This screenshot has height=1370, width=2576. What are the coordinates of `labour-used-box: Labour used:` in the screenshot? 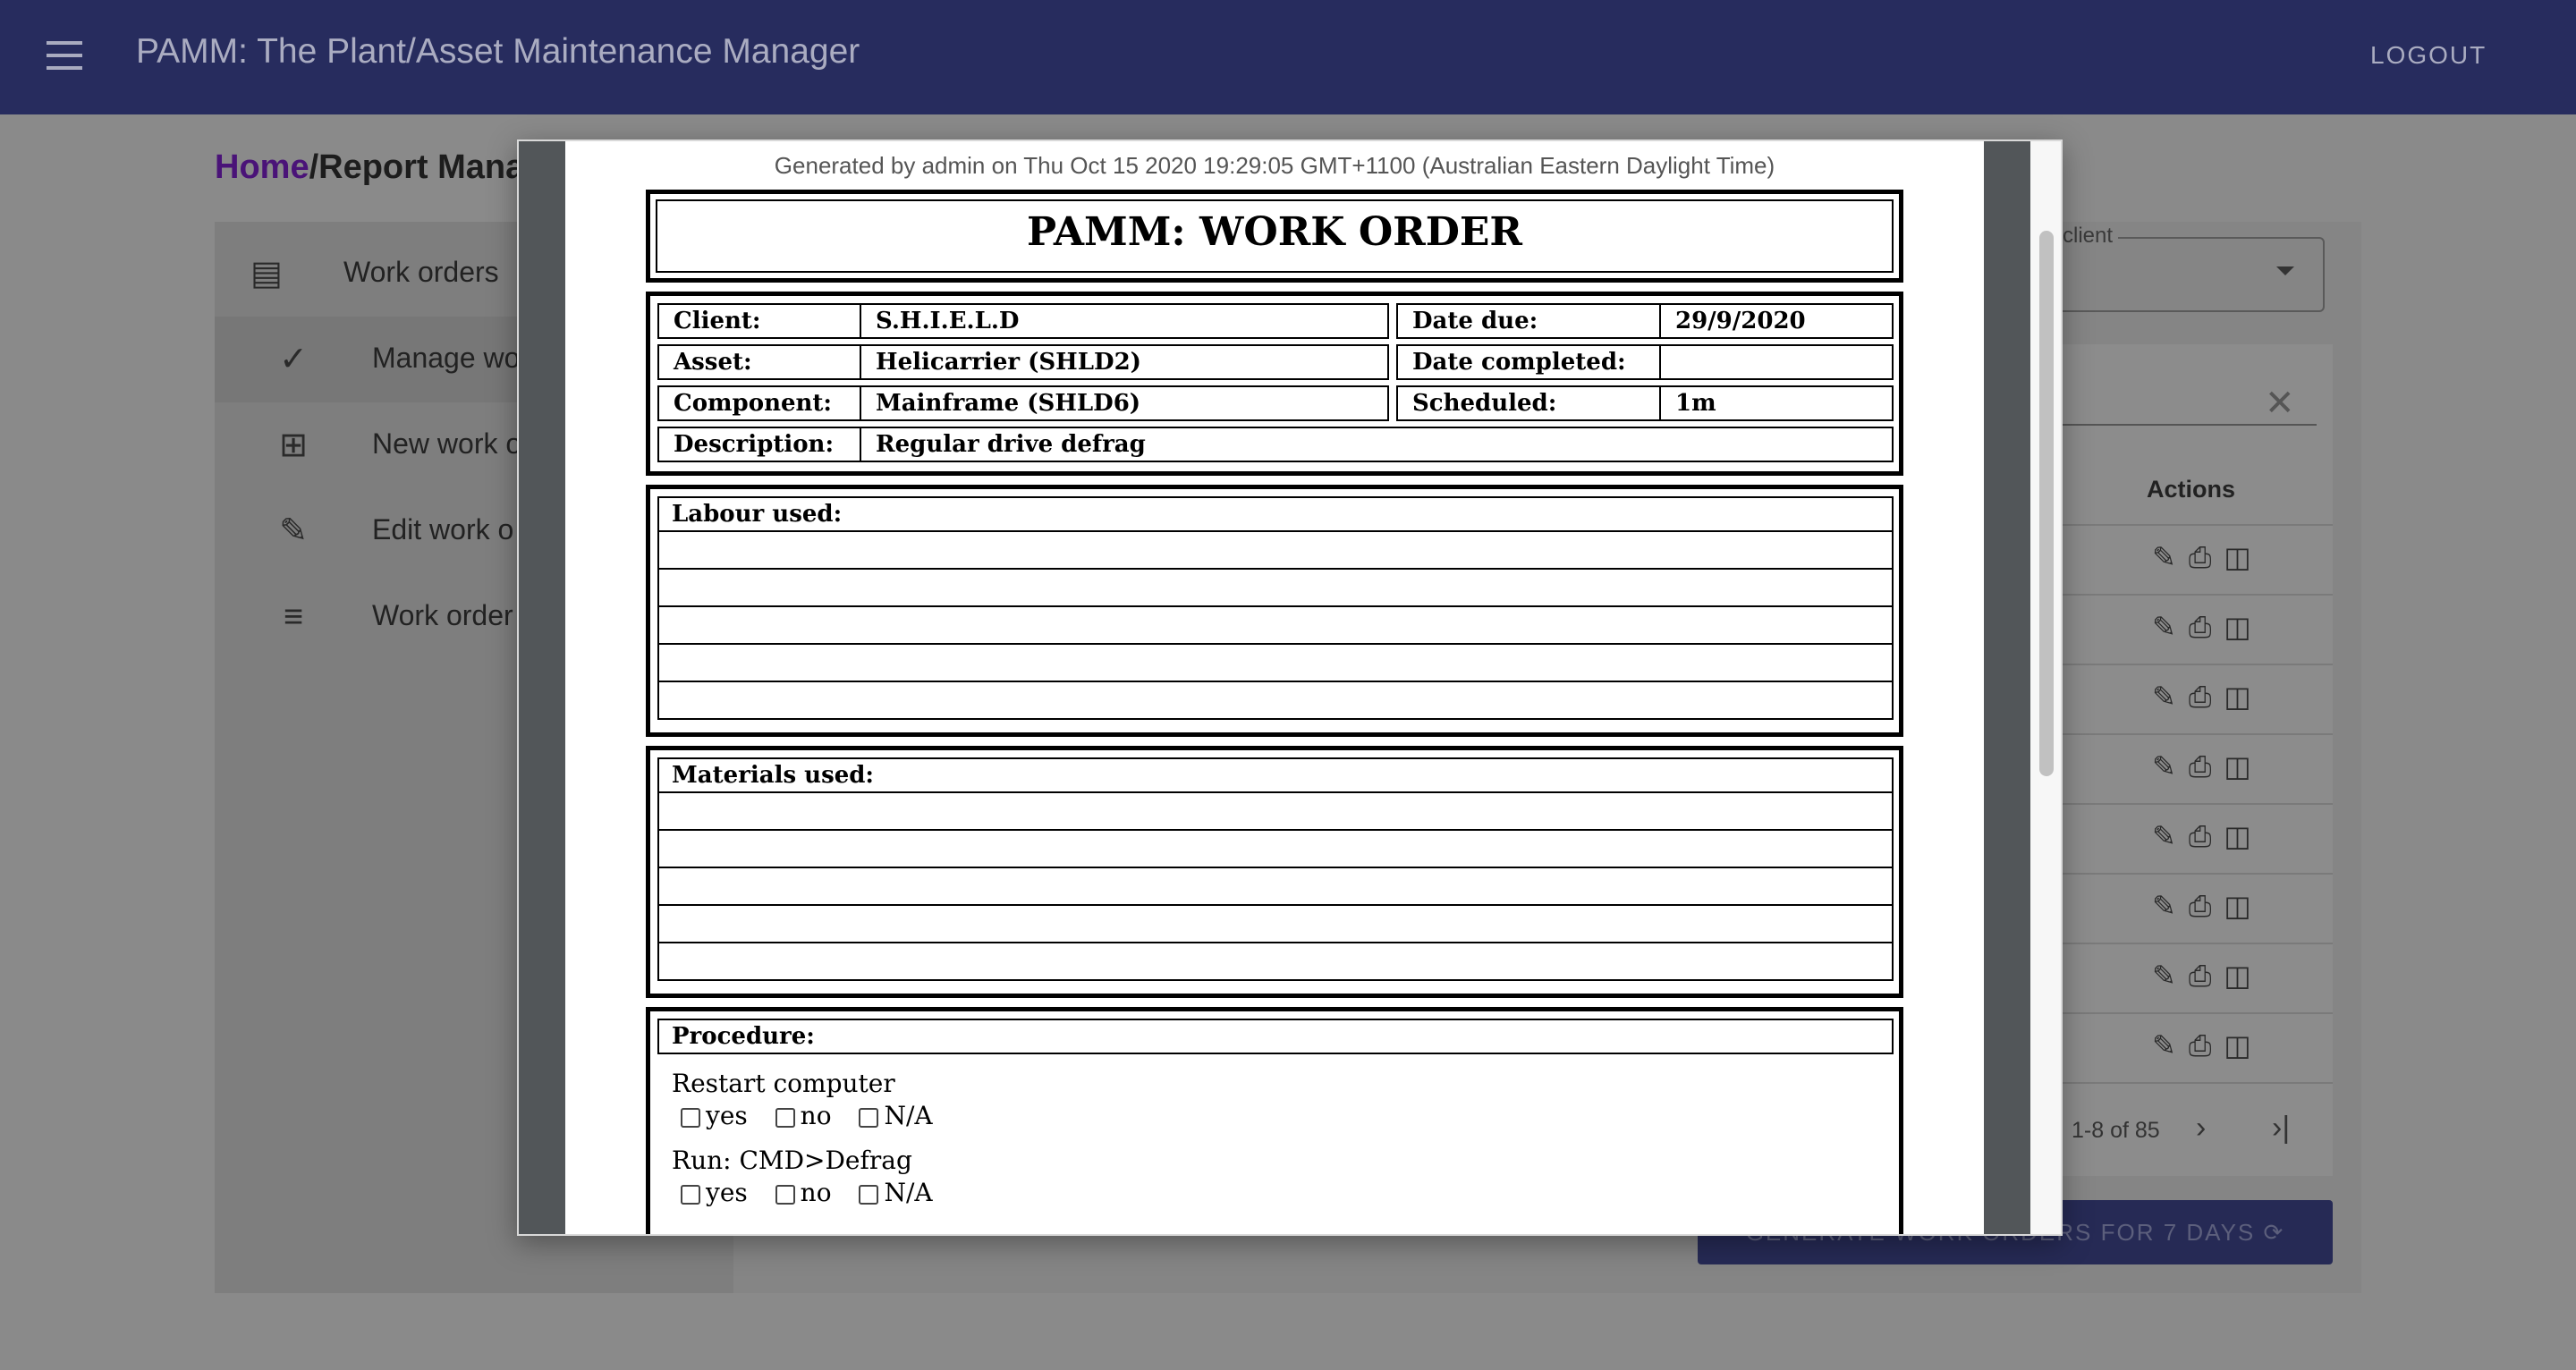 It's located at (1274, 611).